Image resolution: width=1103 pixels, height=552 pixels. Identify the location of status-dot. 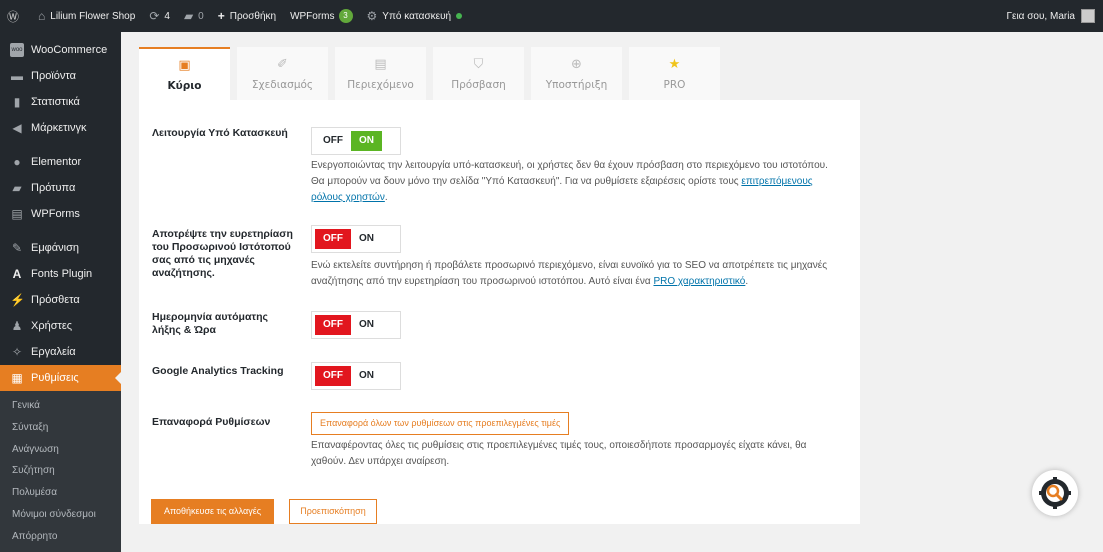
(459, 16).